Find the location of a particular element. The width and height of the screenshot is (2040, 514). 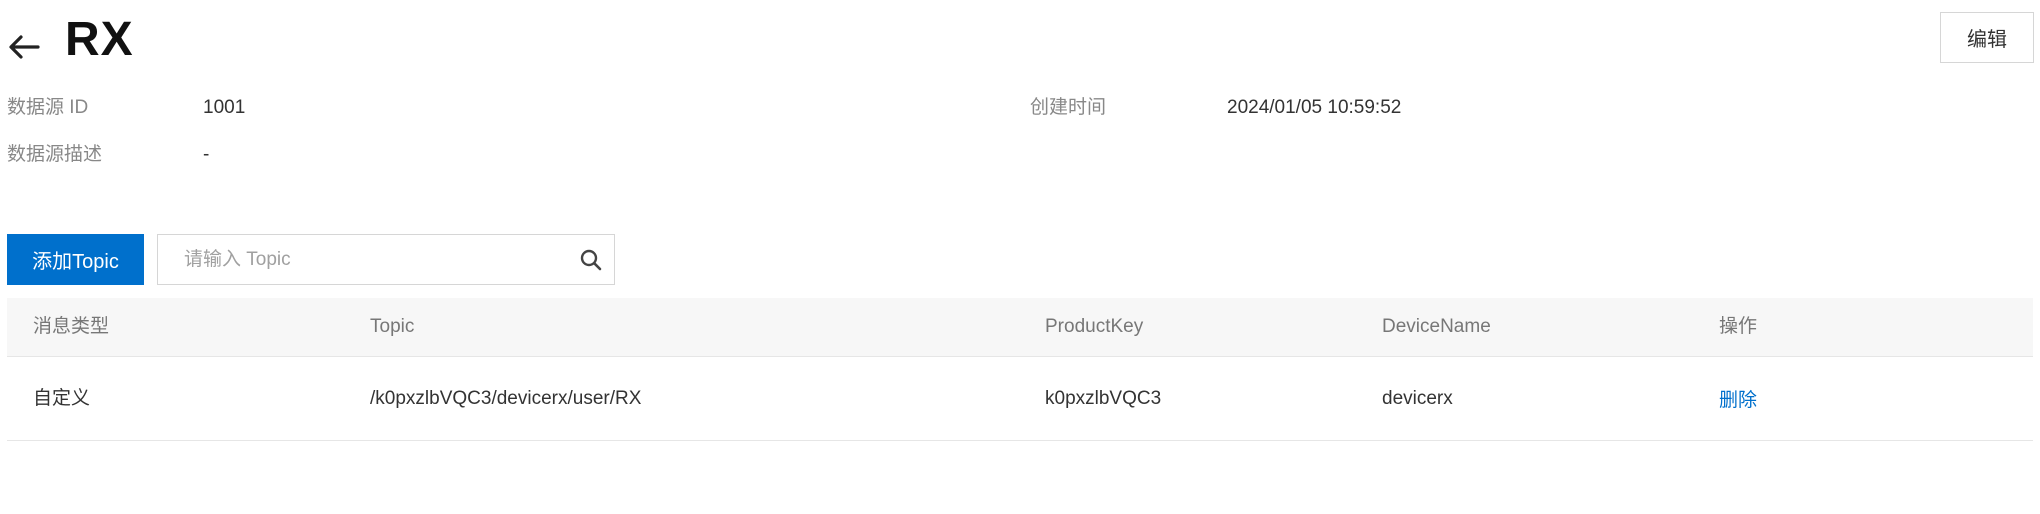

column-header-device-name: DeviceName is located at coordinates (1436, 326).